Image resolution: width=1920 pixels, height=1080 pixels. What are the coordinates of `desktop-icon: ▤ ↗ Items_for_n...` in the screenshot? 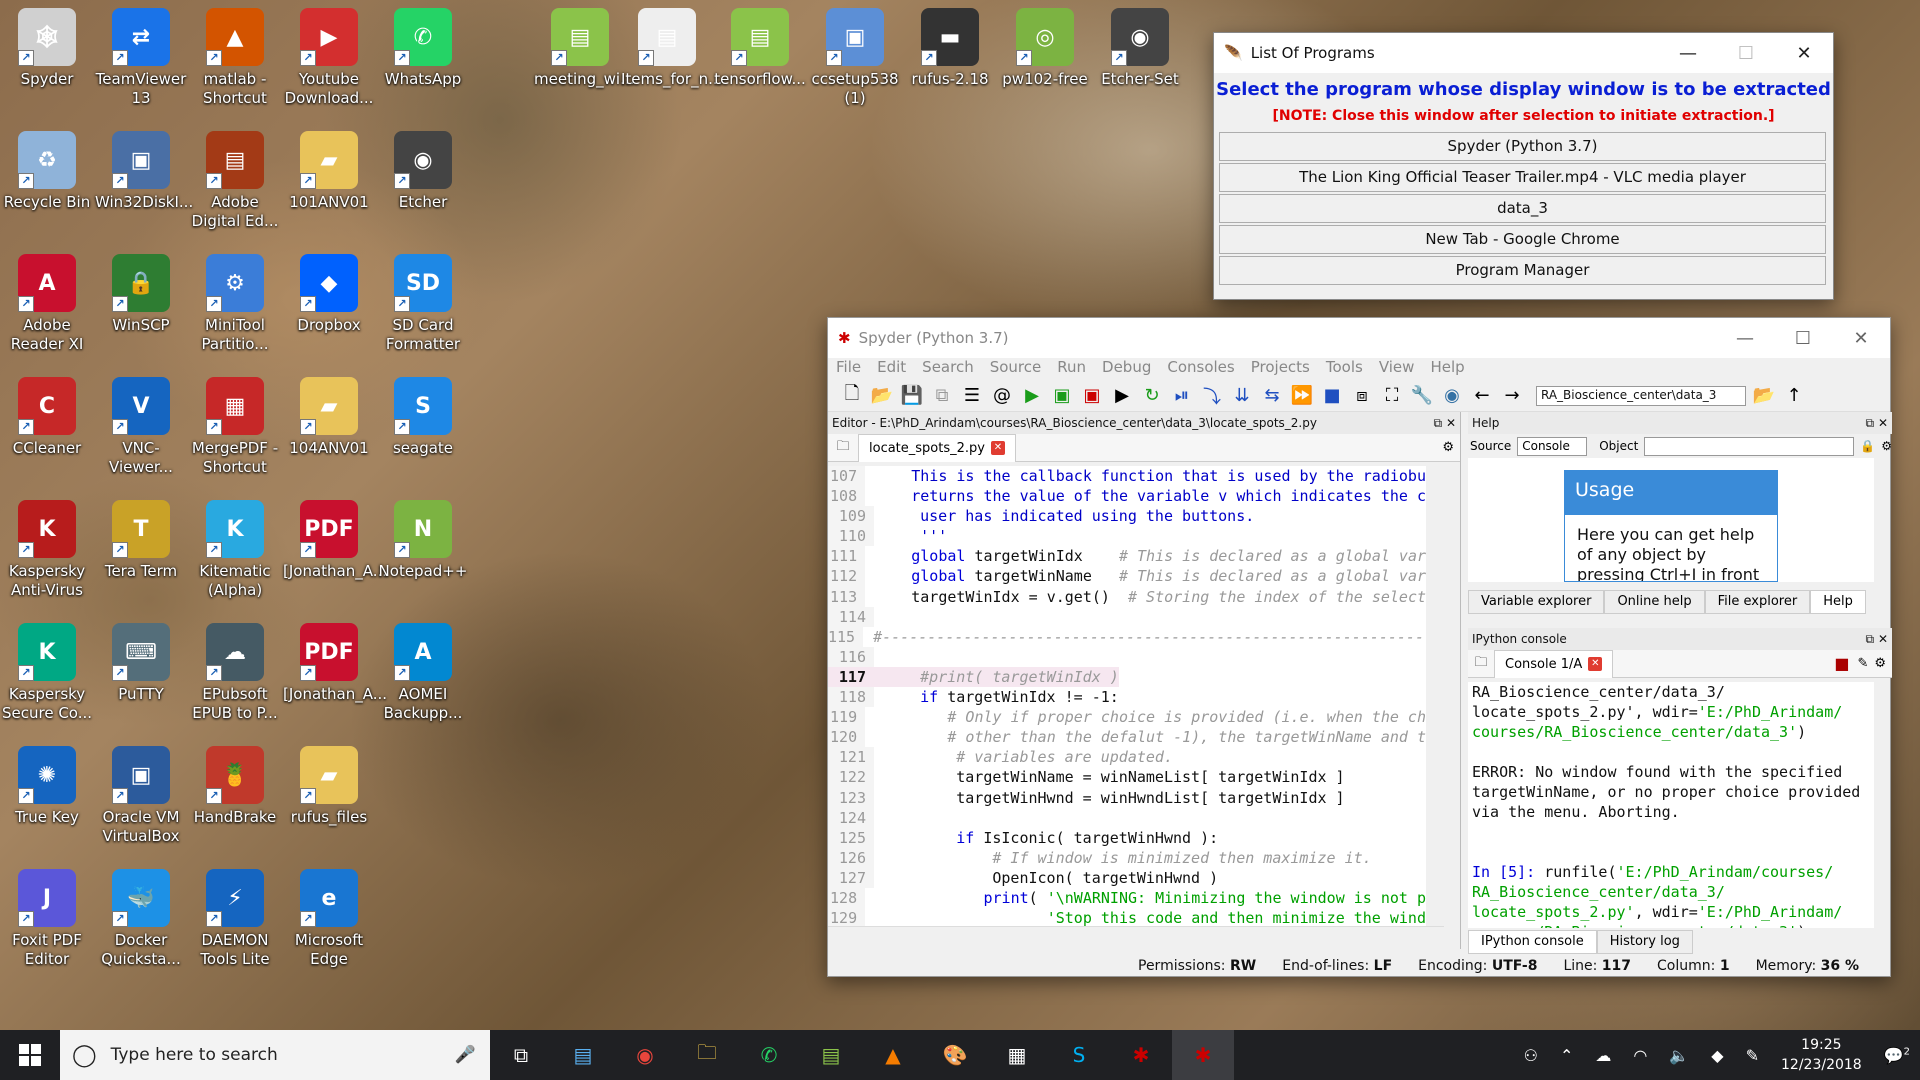 It's located at (671, 48).